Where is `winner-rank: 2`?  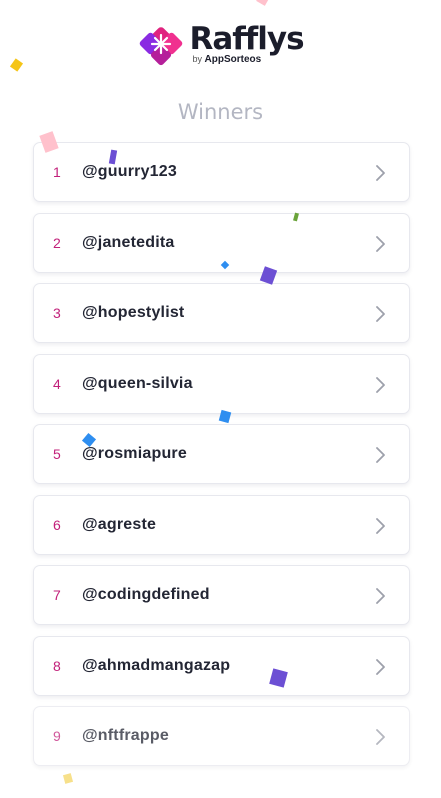
winner-rank: 2 is located at coordinates (57, 242).